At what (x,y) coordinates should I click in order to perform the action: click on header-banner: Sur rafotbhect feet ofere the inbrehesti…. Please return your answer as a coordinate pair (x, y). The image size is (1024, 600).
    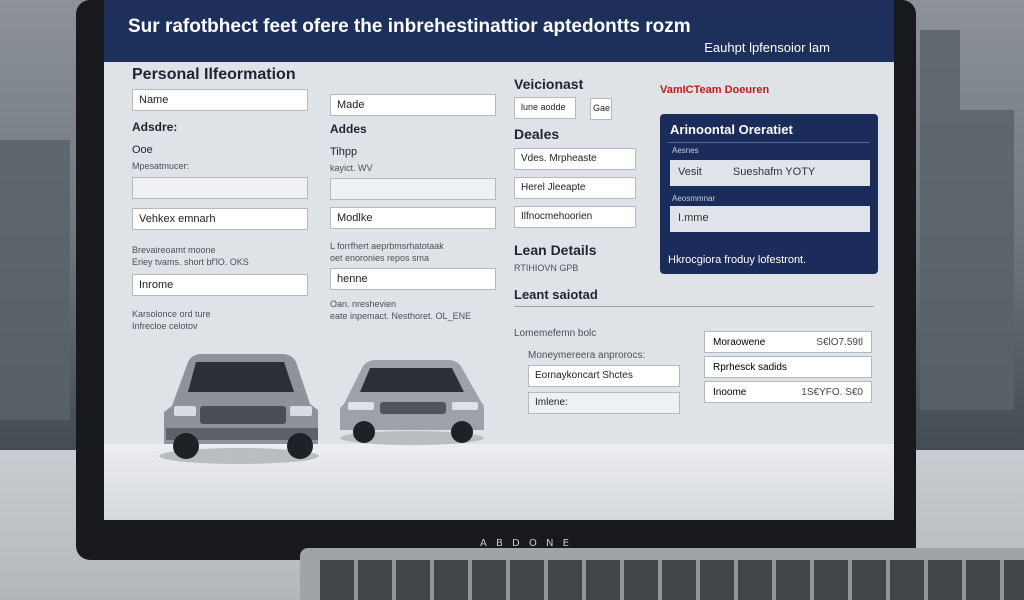
    Looking at the image, I should click on (499, 37).